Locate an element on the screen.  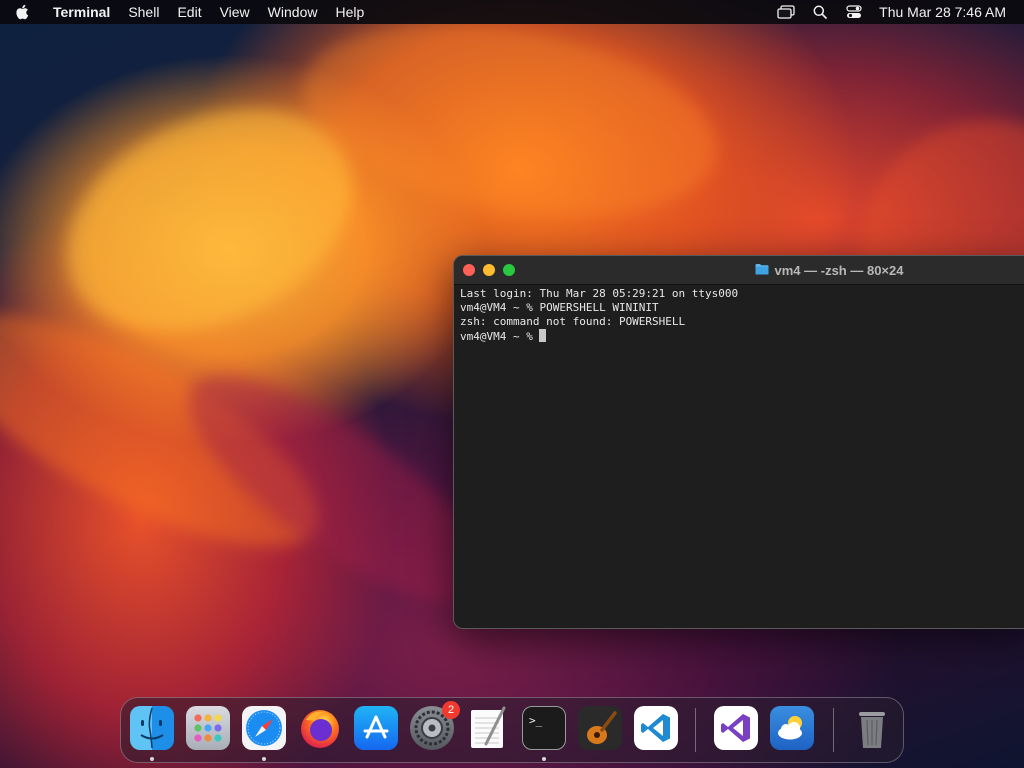
terminal-line: vm4@VM4 ~ % POWERSHELL WININIT is located at coordinates (559, 307).